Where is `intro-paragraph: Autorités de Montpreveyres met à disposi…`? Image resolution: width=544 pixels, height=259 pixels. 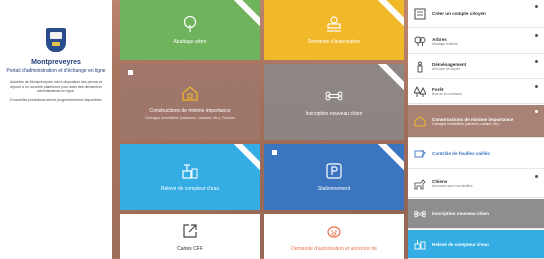 intro-paragraph: Autorités de Montpreveyres met à disposi… is located at coordinates (55, 87).